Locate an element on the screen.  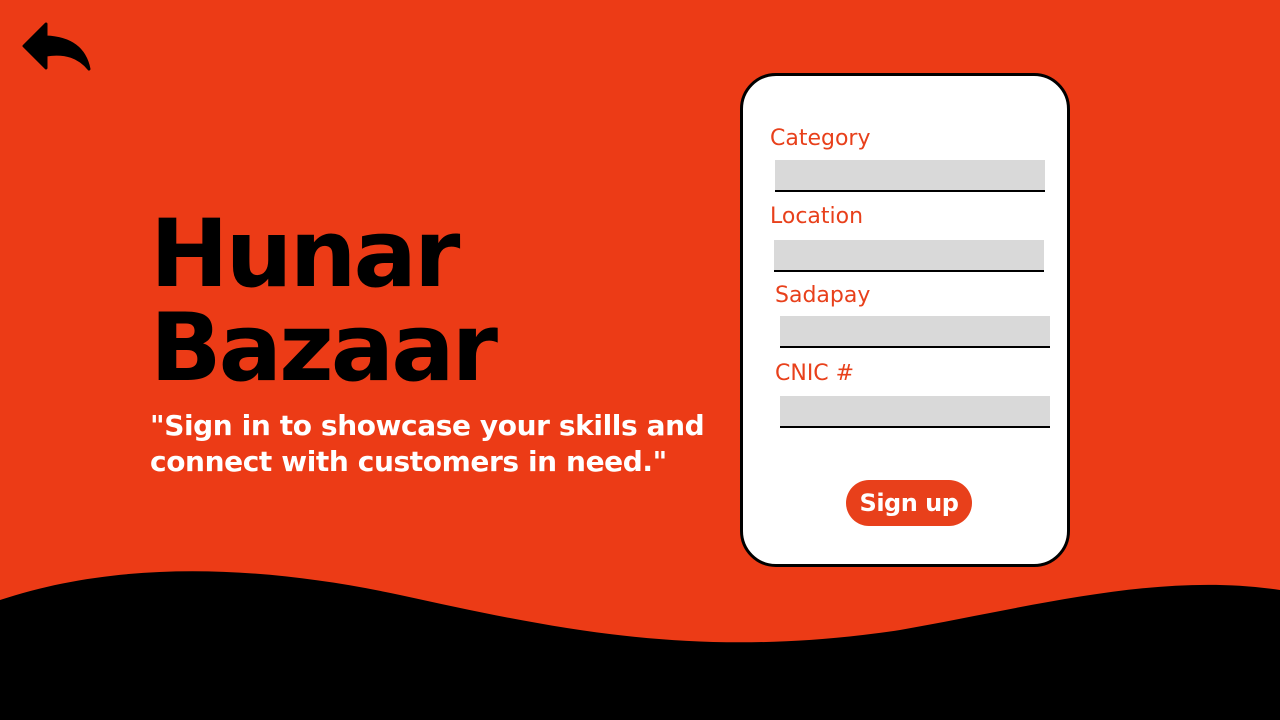
location-label: Location is located at coordinates (817, 216).